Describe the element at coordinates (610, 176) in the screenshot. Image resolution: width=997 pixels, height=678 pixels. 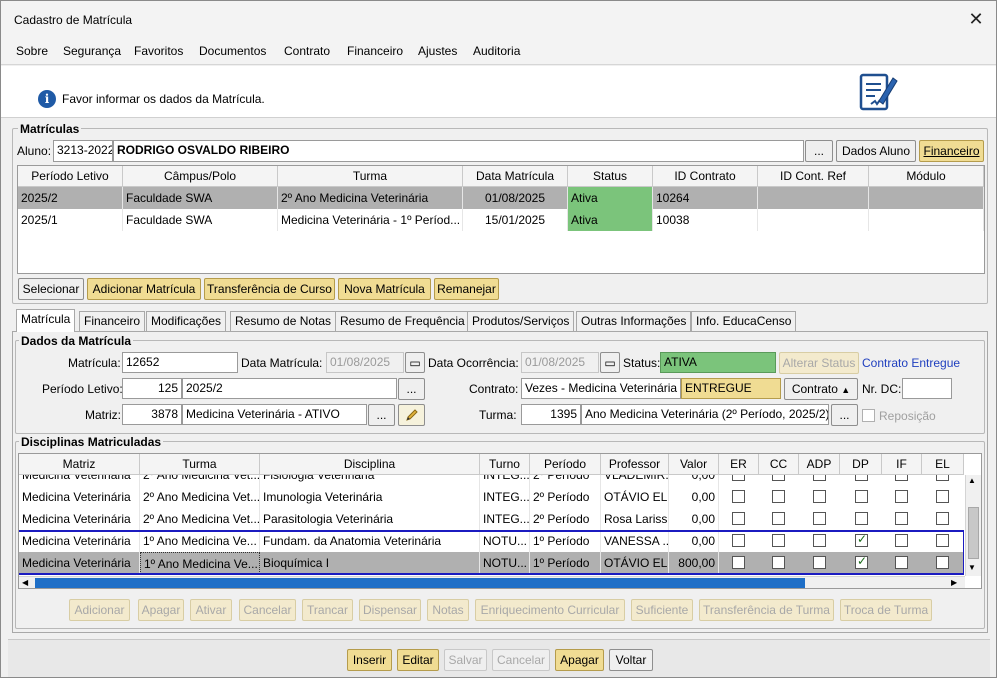
I see `matriculas-header: Status` at that location.